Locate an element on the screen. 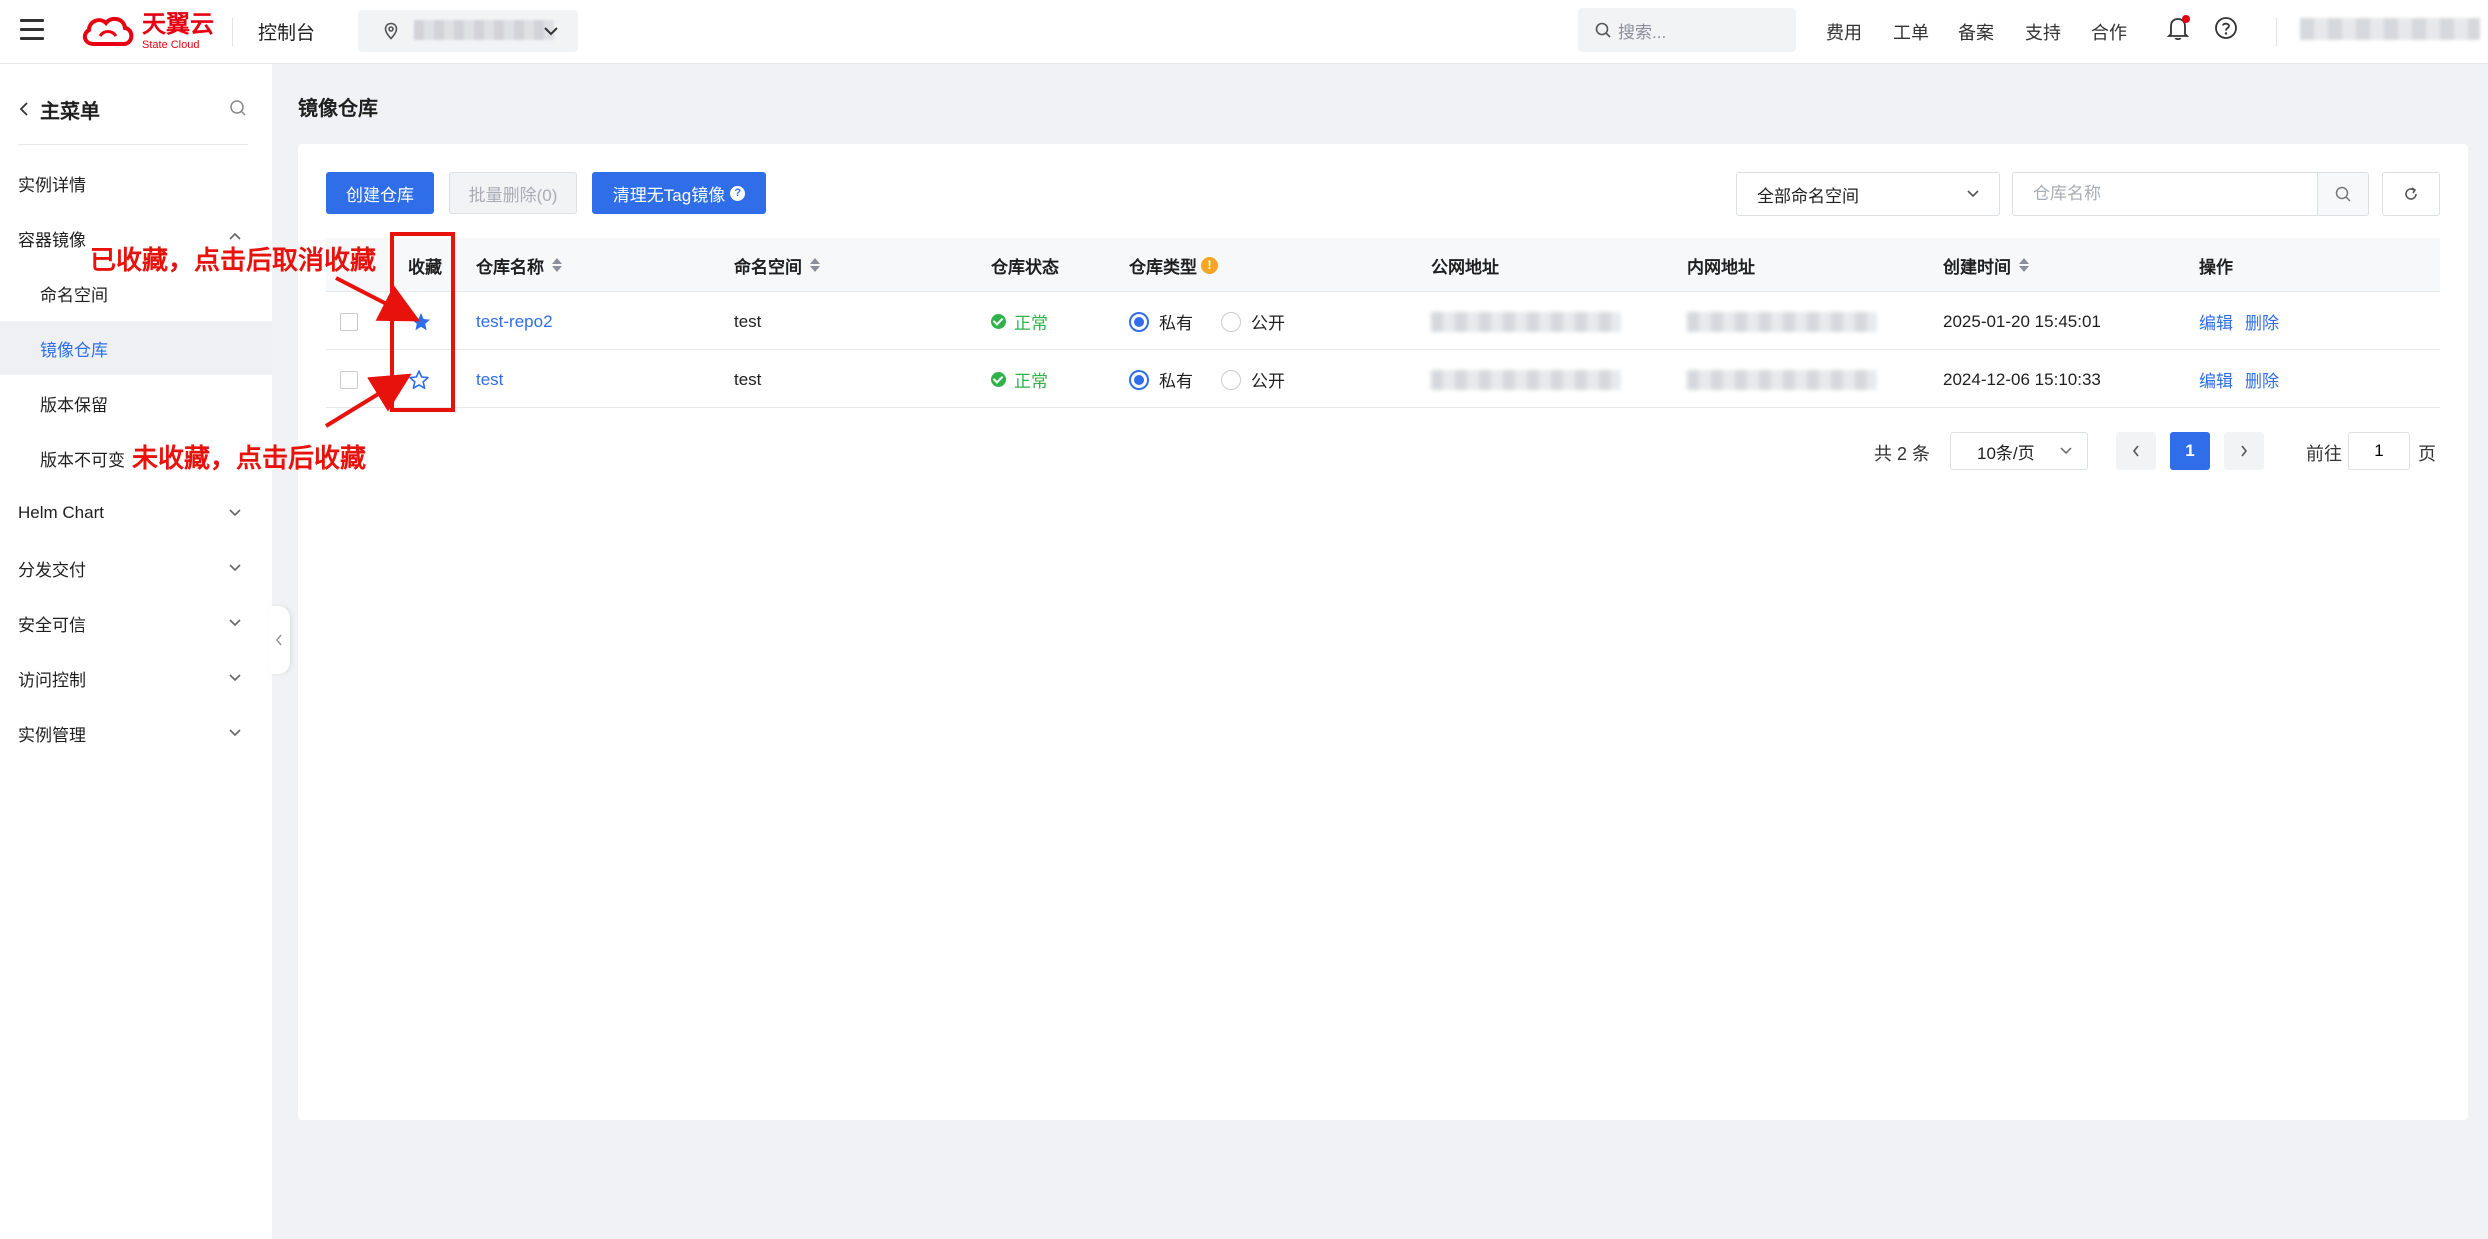 The image size is (2488, 1239). console-link: 控制台 is located at coordinates (286, 31).